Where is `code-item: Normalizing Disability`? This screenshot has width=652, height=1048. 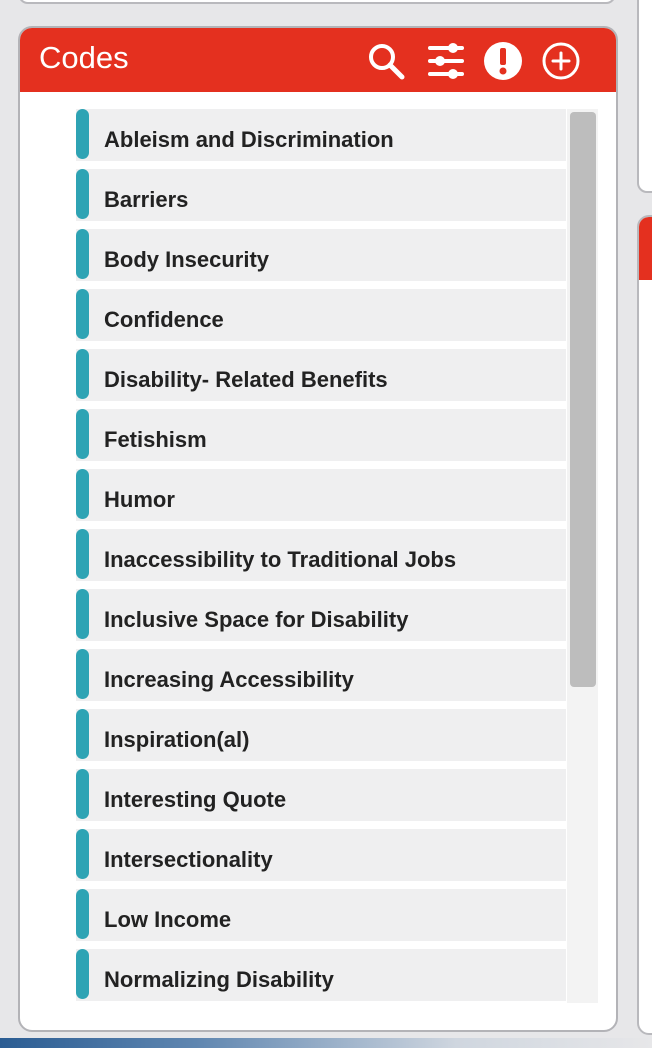 code-item: Normalizing Disability is located at coordinates (321, 975).